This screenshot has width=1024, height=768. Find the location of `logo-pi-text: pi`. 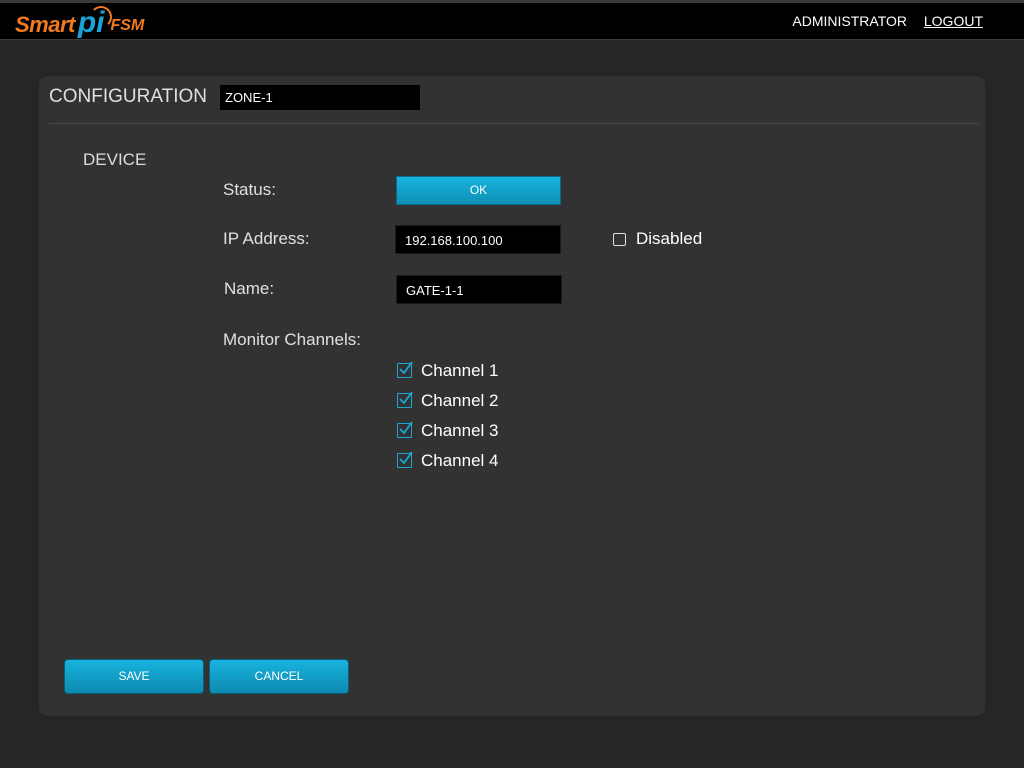

logo-pi-text: pi is located at coordinates (95, 22).